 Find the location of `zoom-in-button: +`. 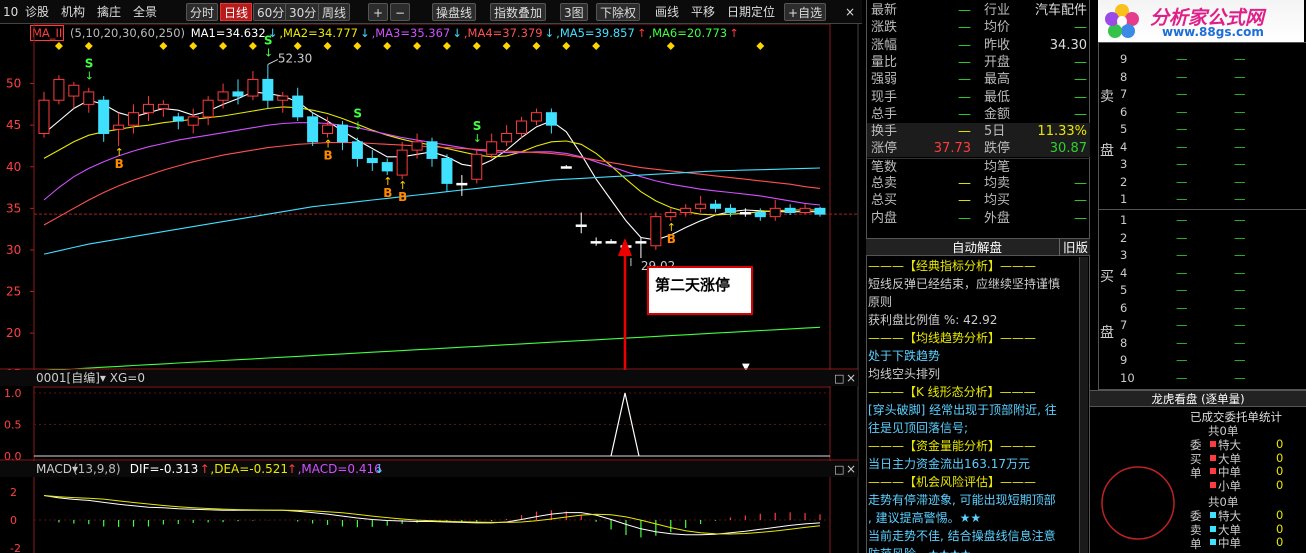

zoom-in-button: + is located at coordinates (378, 12).